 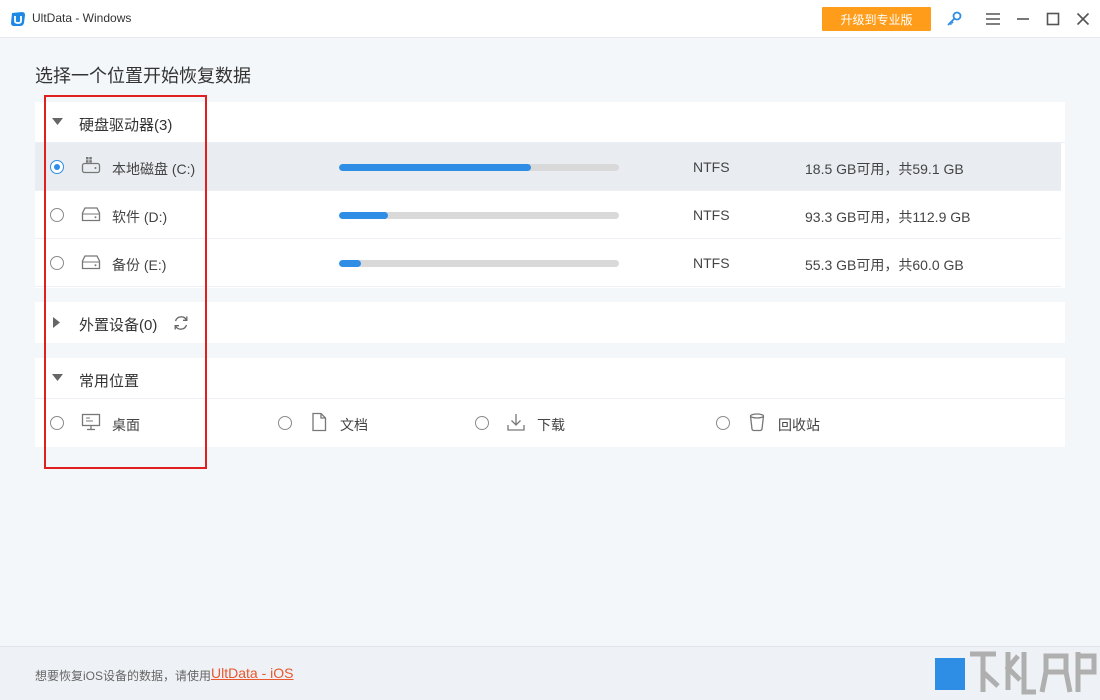 I want to click on external-section: 外置设备(0), so click(x=550, y=322).